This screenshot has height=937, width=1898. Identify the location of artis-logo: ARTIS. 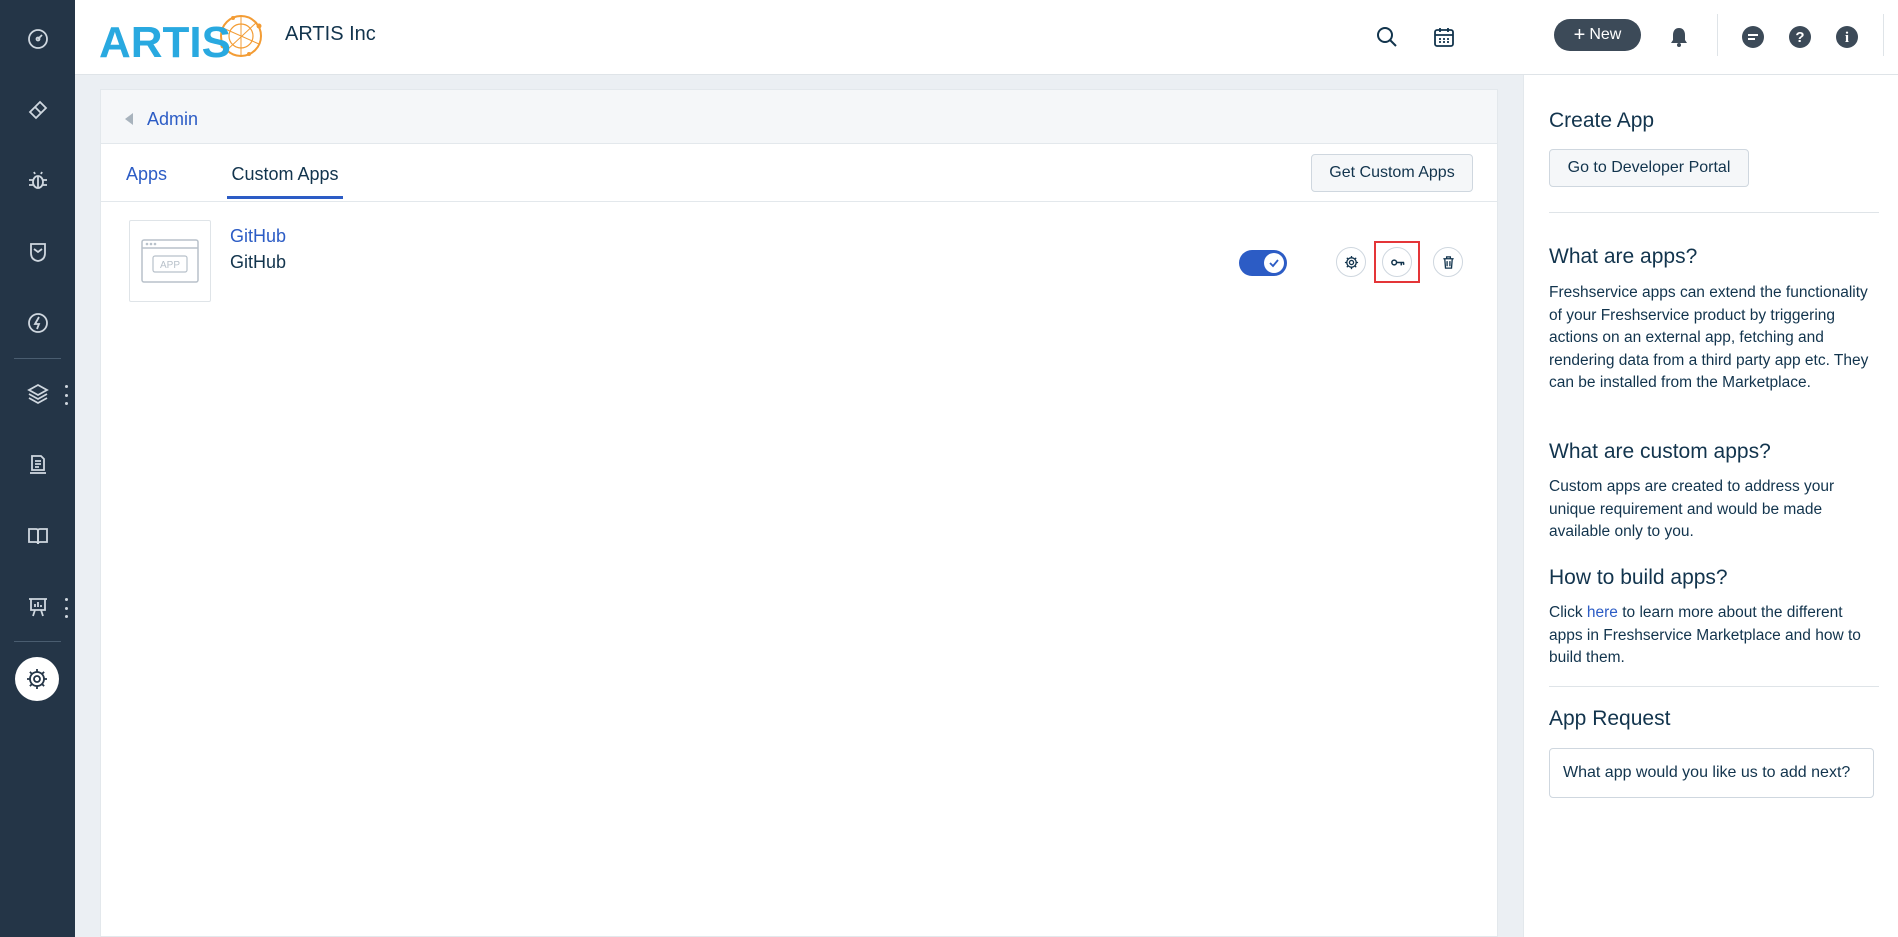
(186, 38).